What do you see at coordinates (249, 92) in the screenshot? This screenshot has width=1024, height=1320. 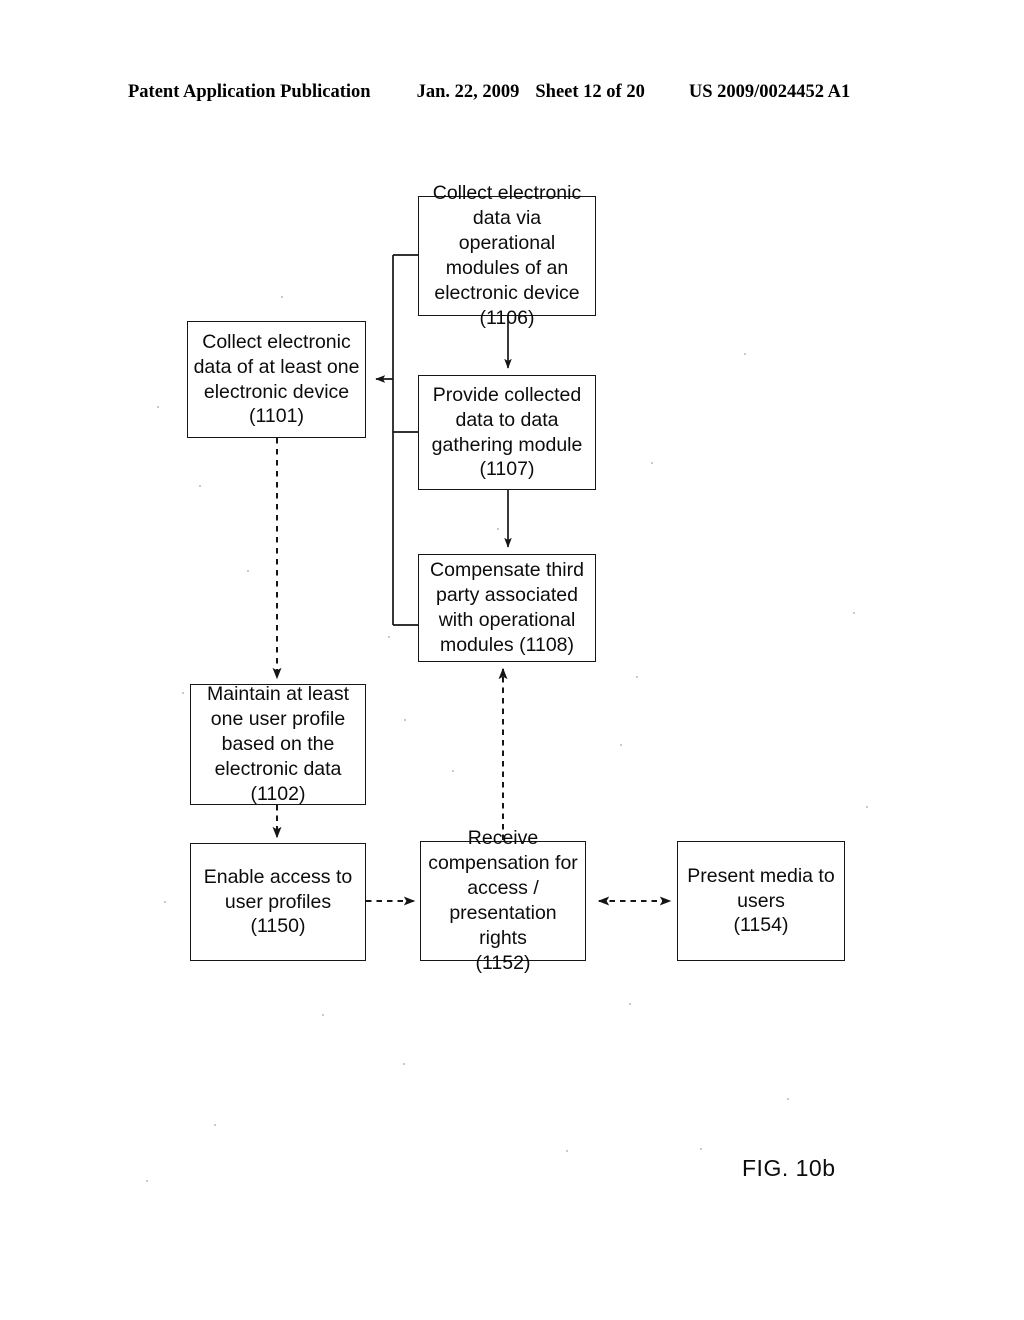 I see `header-publication-label: Patent Application Publication` at bounding box center [249, 92].